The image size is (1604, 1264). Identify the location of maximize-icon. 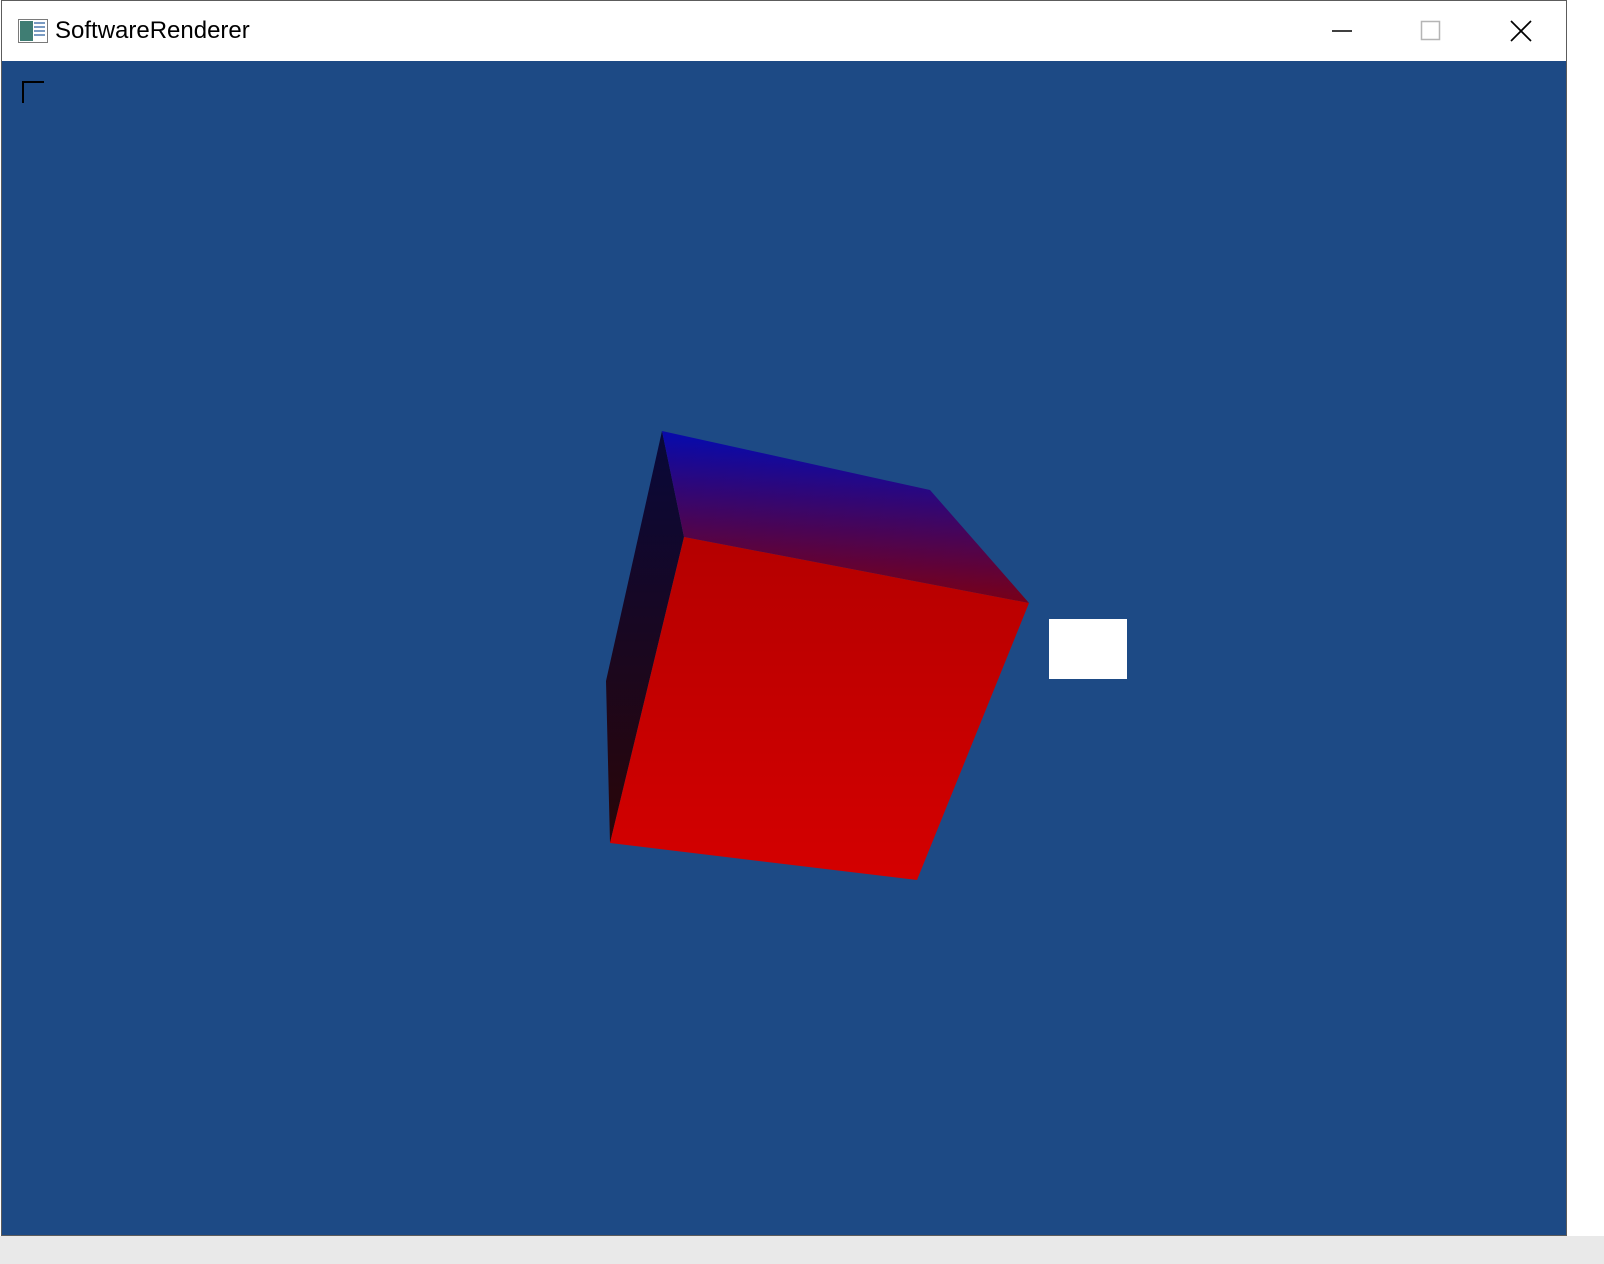
(1430, 30).